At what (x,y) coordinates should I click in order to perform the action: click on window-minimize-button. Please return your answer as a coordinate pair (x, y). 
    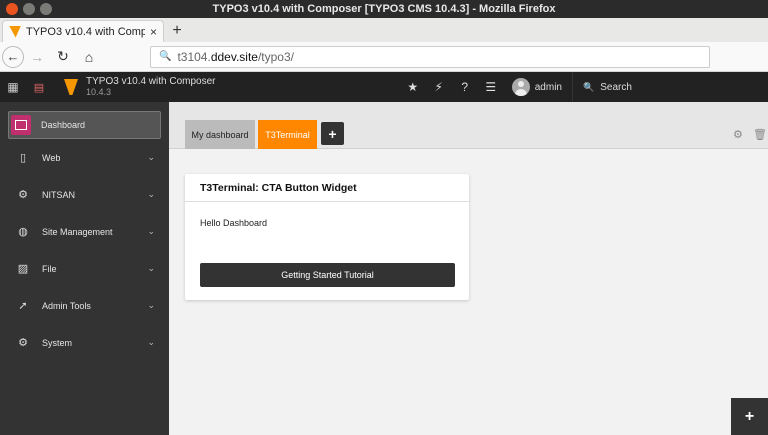
    Looking at the image, I should click on (29, 9).